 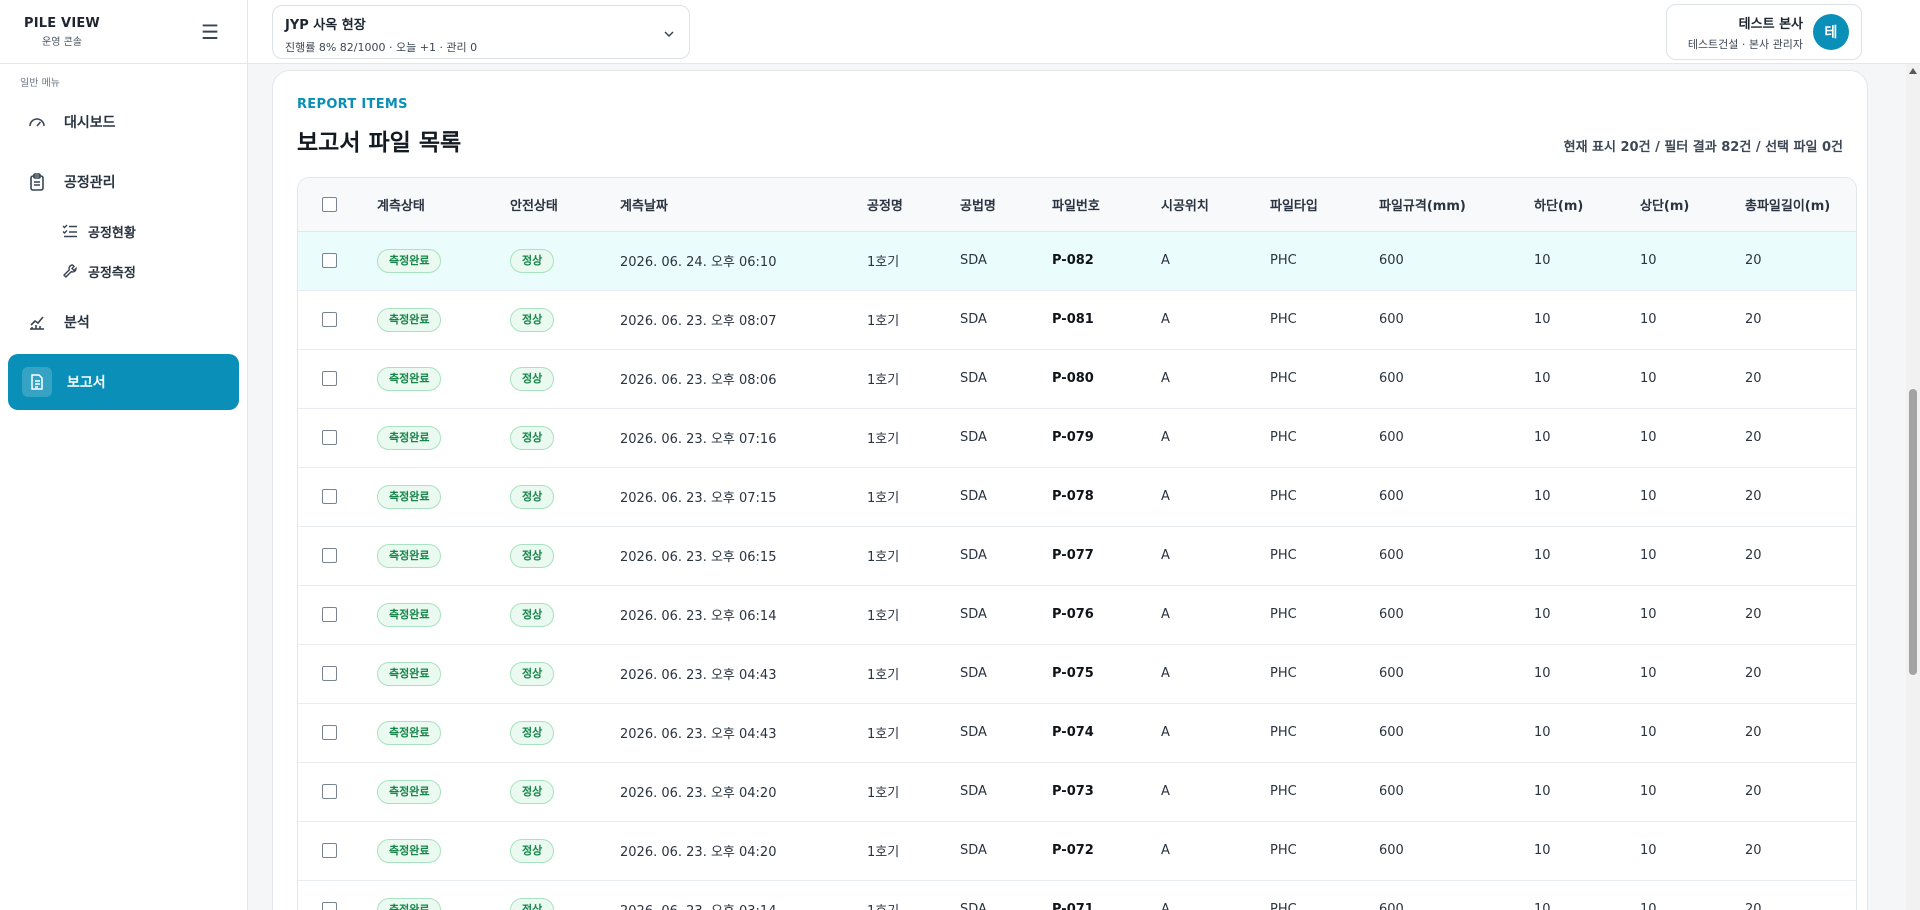 What do you see at coordinates (1648, 614) in the screenshot?
I see `top-length: 10` at bounding box center [1648, 614].